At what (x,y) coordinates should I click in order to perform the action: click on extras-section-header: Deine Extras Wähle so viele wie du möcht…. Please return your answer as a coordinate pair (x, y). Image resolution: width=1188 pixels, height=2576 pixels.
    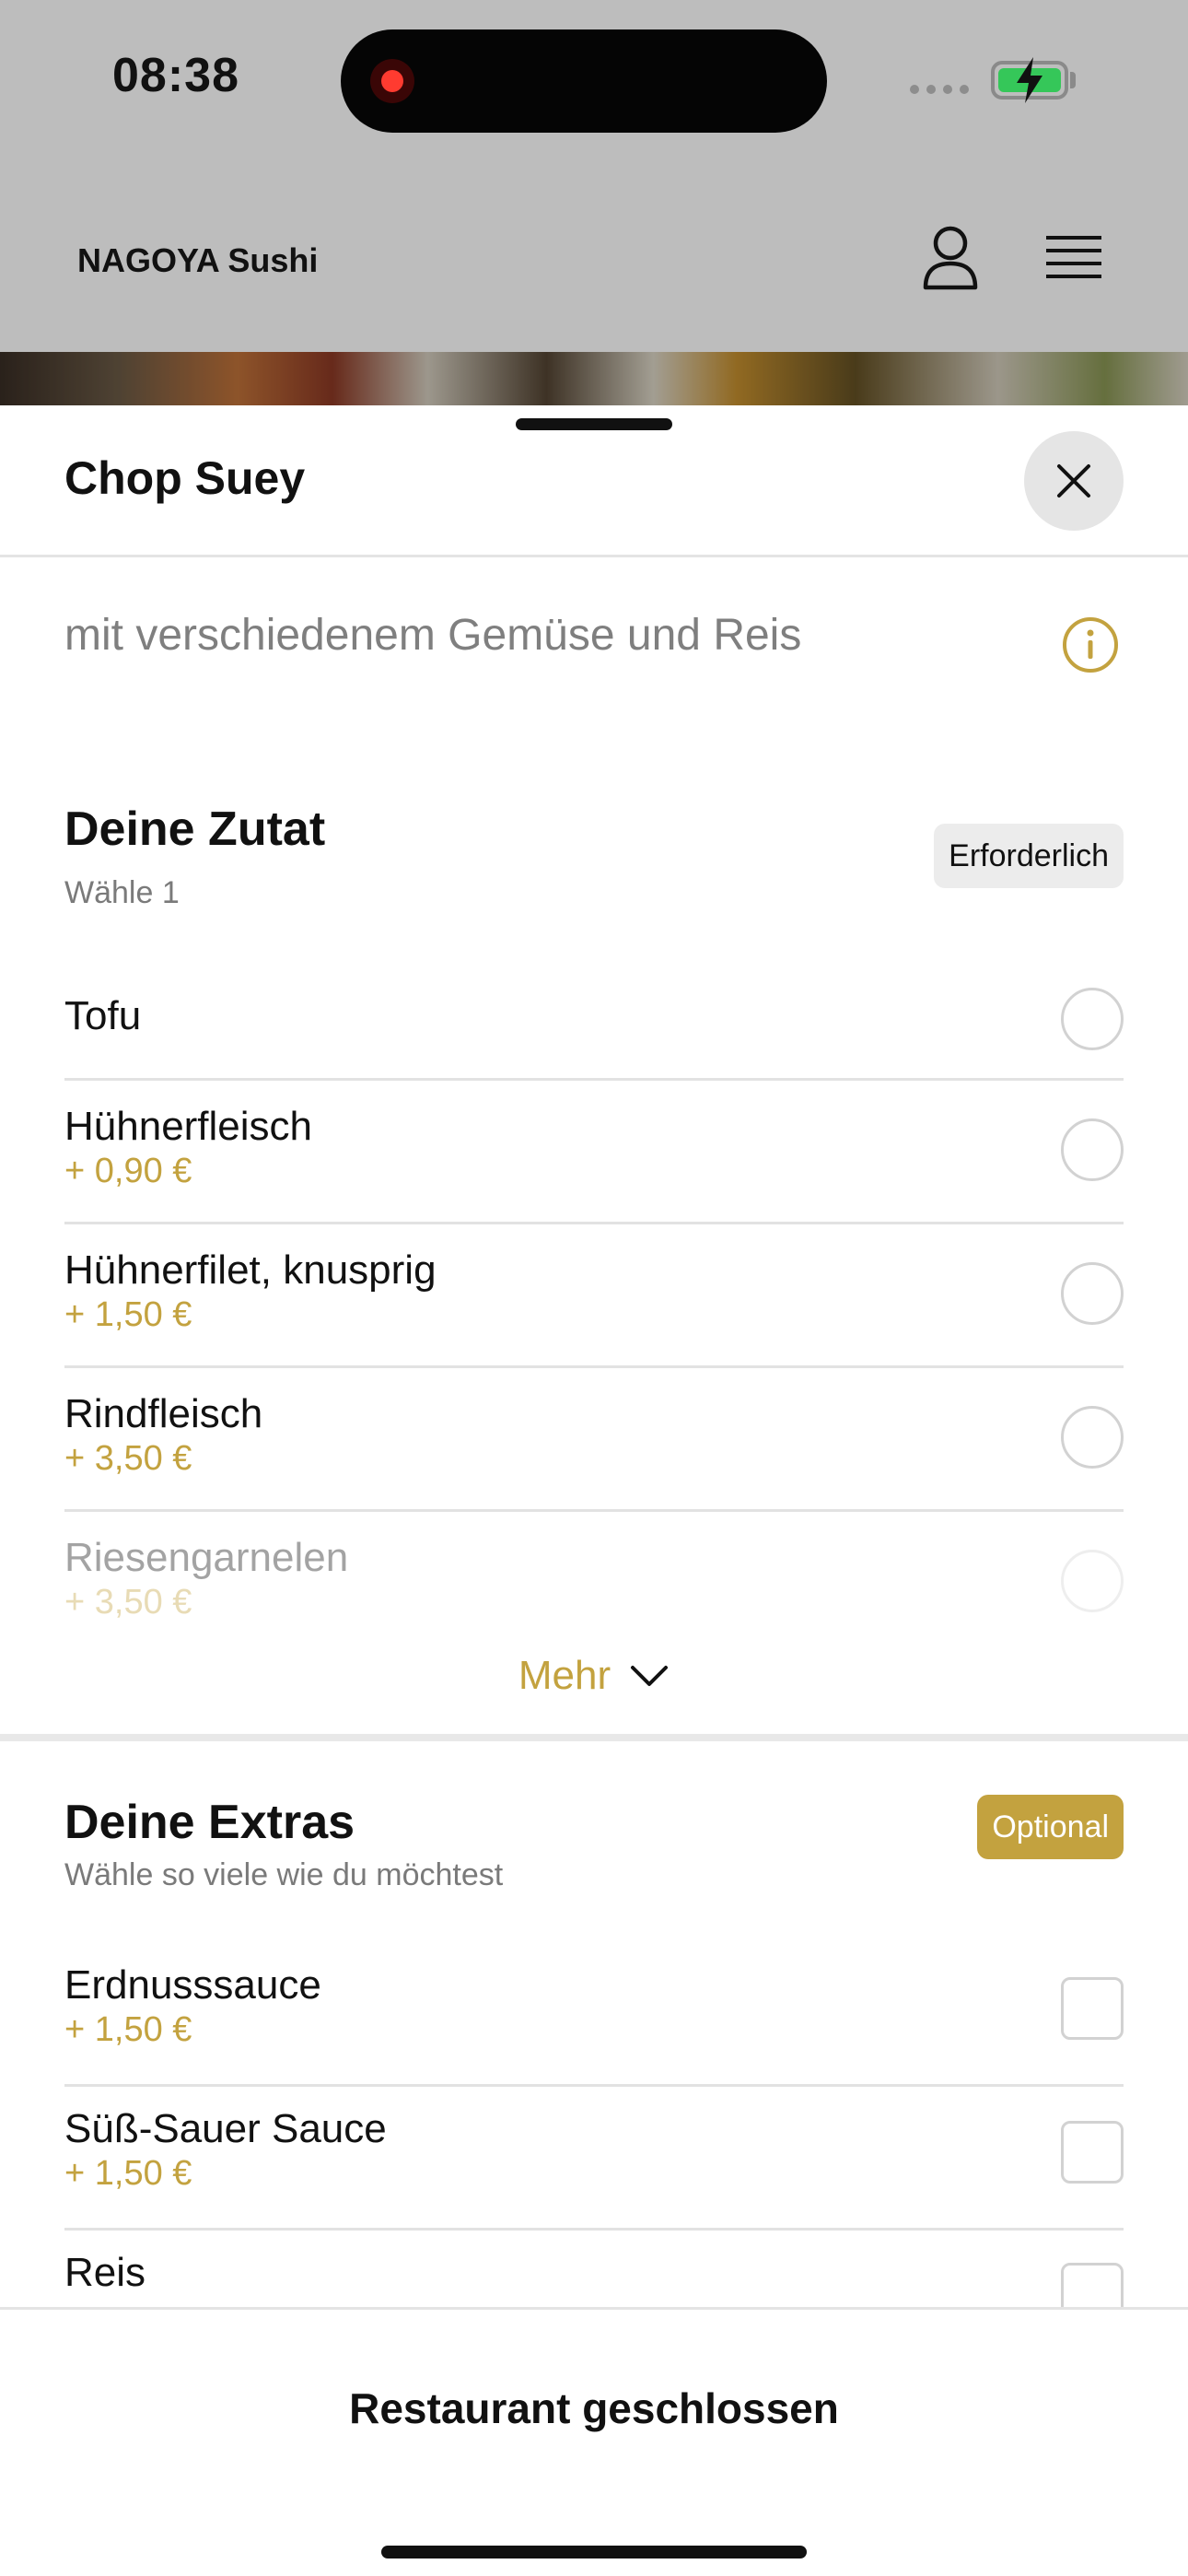
    Looking at the image, I should click on (594, 1850).